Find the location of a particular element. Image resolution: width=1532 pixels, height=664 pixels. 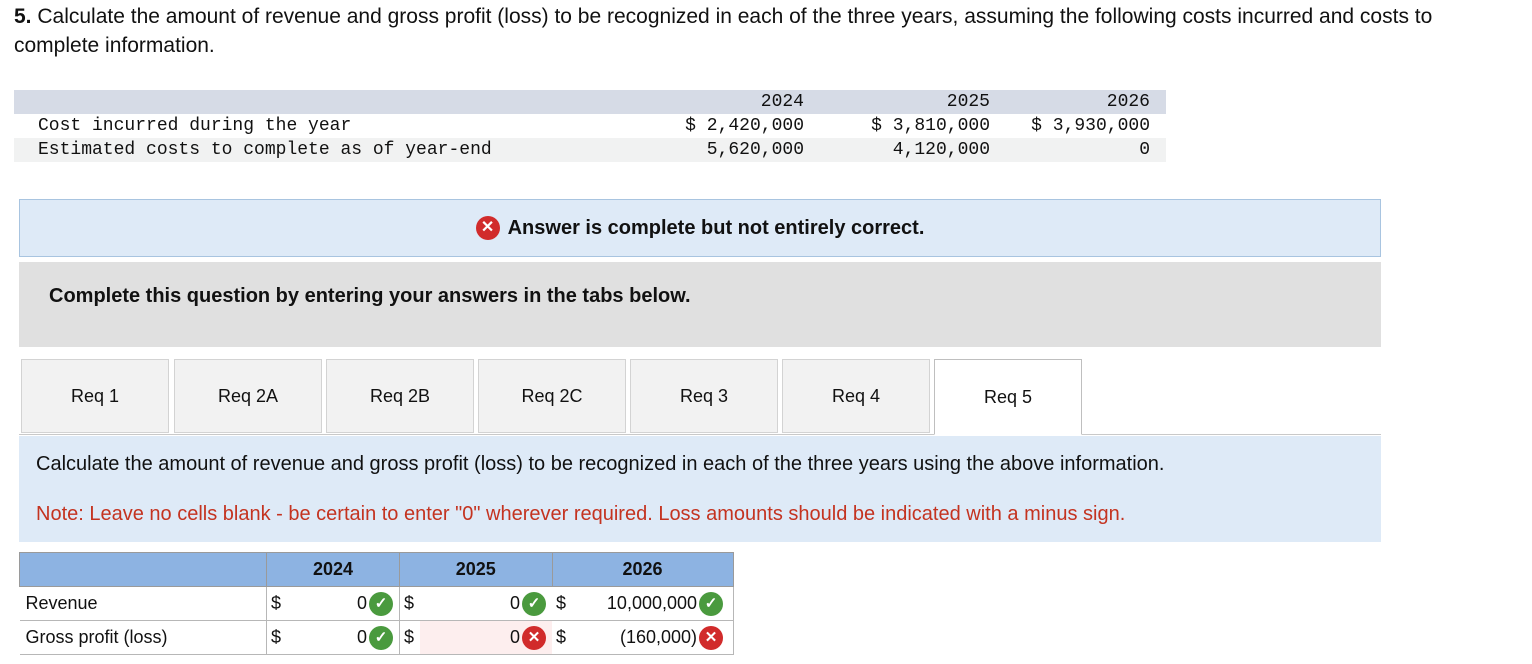

answer-row-revenue: Revenue $ 0 ✓ $ 0 ✓ $ 10,000,000 ✓ is located at coordinates (376, 603).